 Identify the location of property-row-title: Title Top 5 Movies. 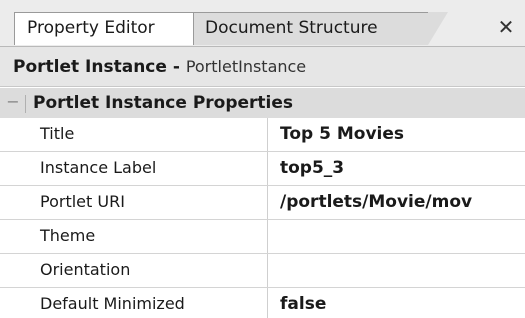
(262, 135).